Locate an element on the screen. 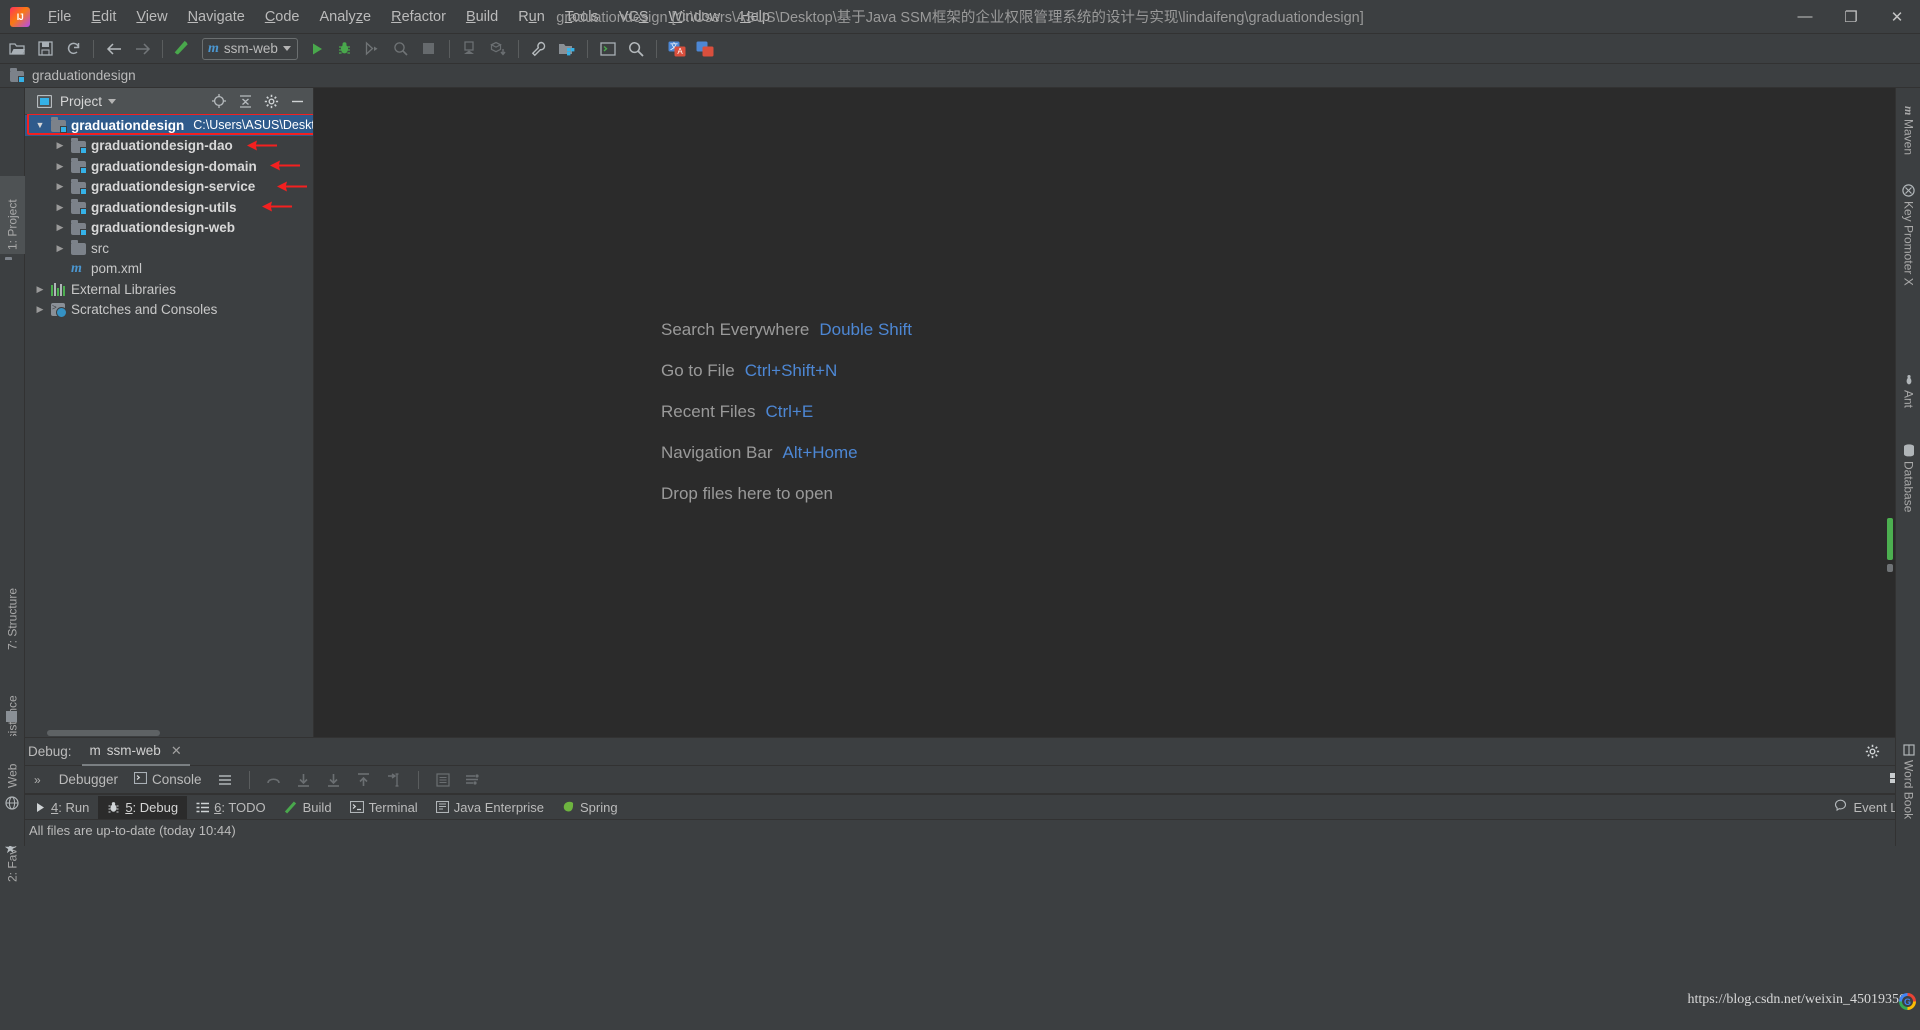 The image size is (1920, 1030). menu-item-window: Window is located at coordinates (695, 17).